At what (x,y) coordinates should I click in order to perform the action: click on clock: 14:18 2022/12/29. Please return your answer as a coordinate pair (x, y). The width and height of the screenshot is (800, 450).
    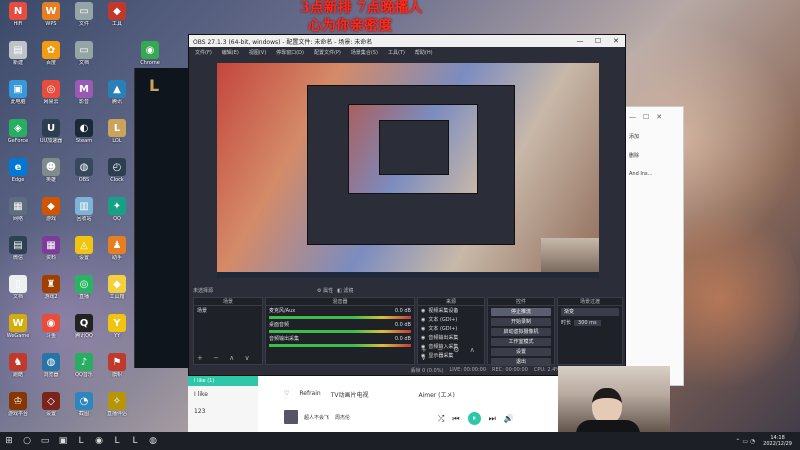
    Looking at the image, I should click on (781, 441).